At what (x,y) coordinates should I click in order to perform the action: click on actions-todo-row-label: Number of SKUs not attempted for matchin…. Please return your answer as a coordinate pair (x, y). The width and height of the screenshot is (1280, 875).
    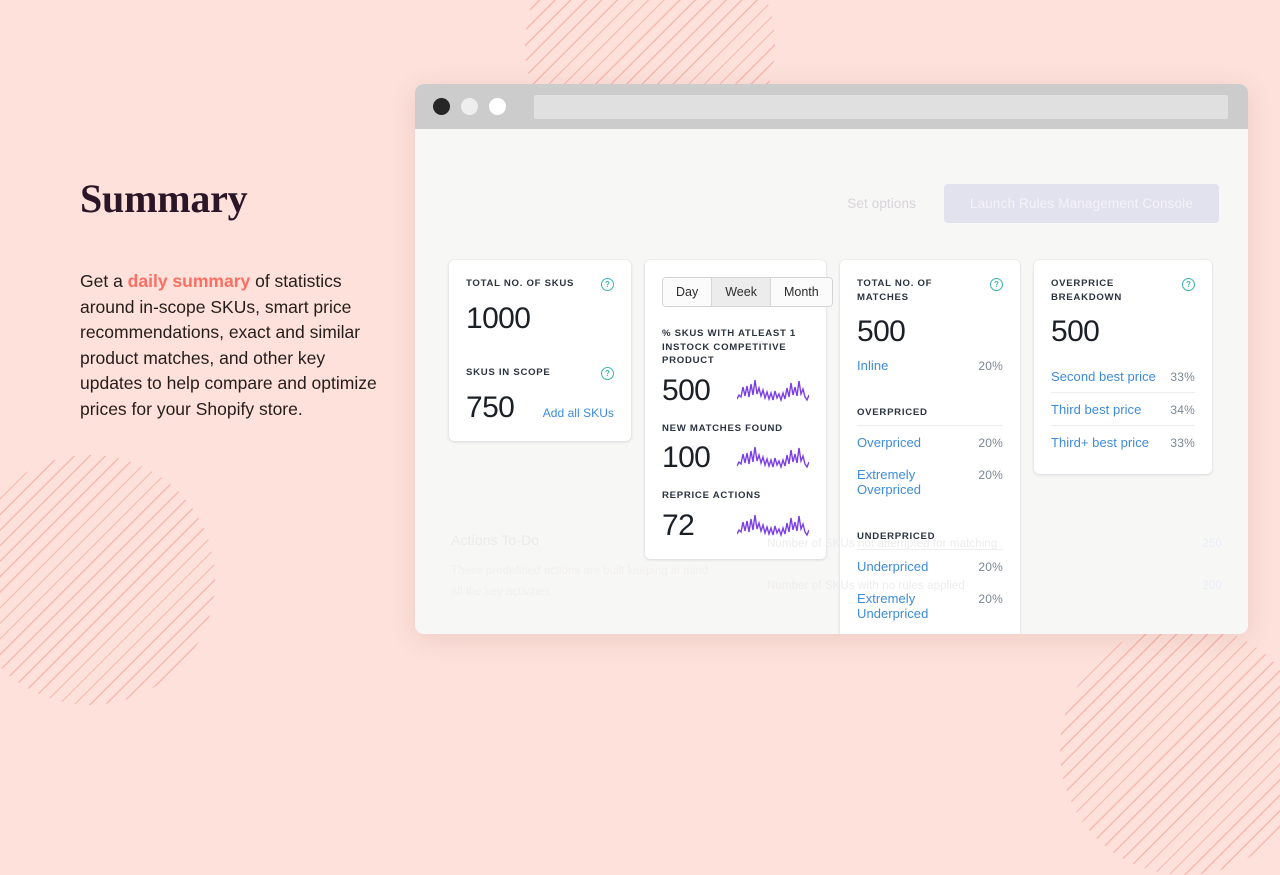
    Looking at the image, I should click on (882, 544).